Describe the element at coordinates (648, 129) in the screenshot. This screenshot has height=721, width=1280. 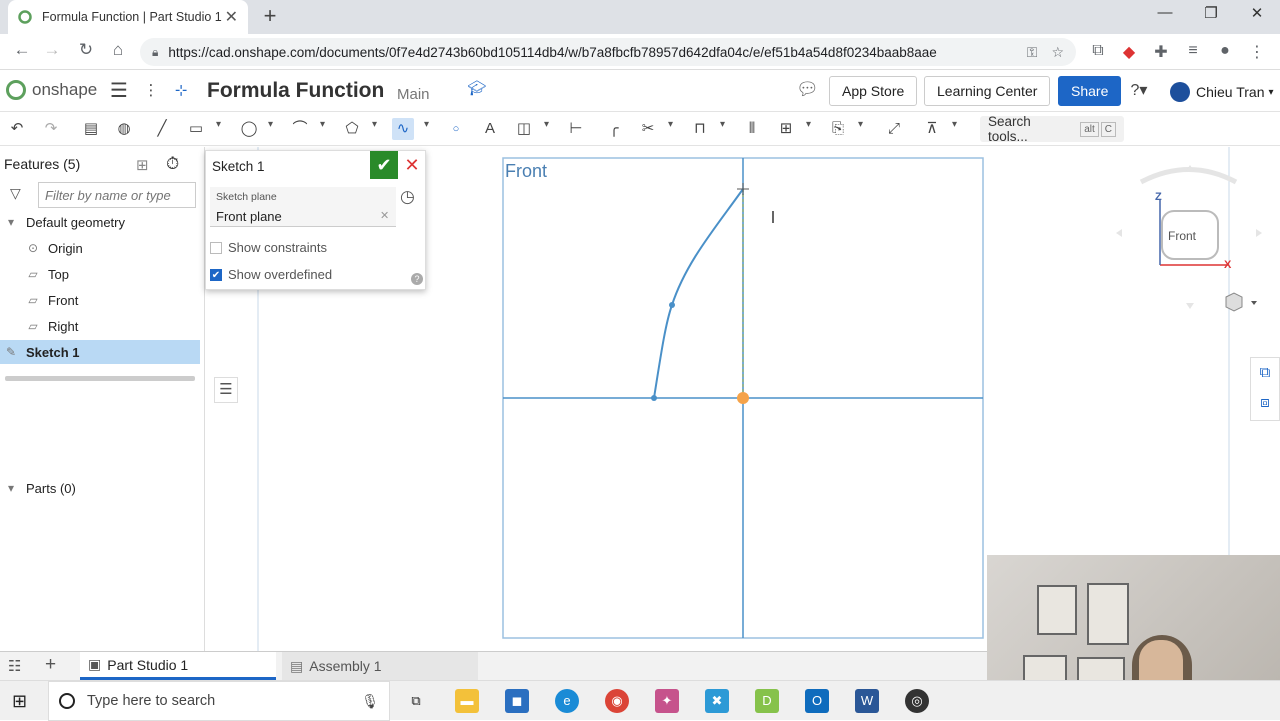
I see `trim-icon: ✂` at that location.